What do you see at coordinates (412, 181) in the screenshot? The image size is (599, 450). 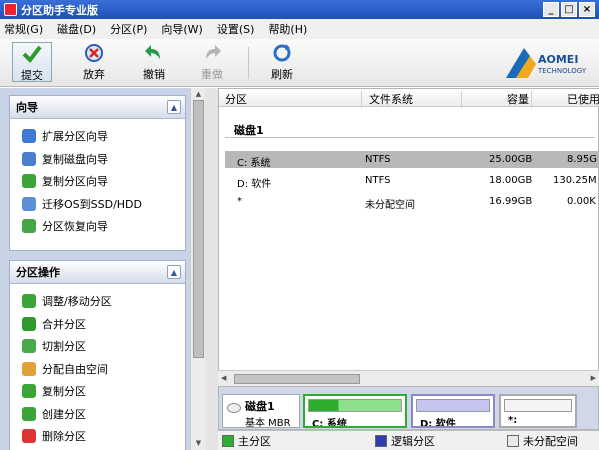 I see `table-row: D: 软件 NTFS 18.00GB 130.25M` at bounding box center [412, 181].